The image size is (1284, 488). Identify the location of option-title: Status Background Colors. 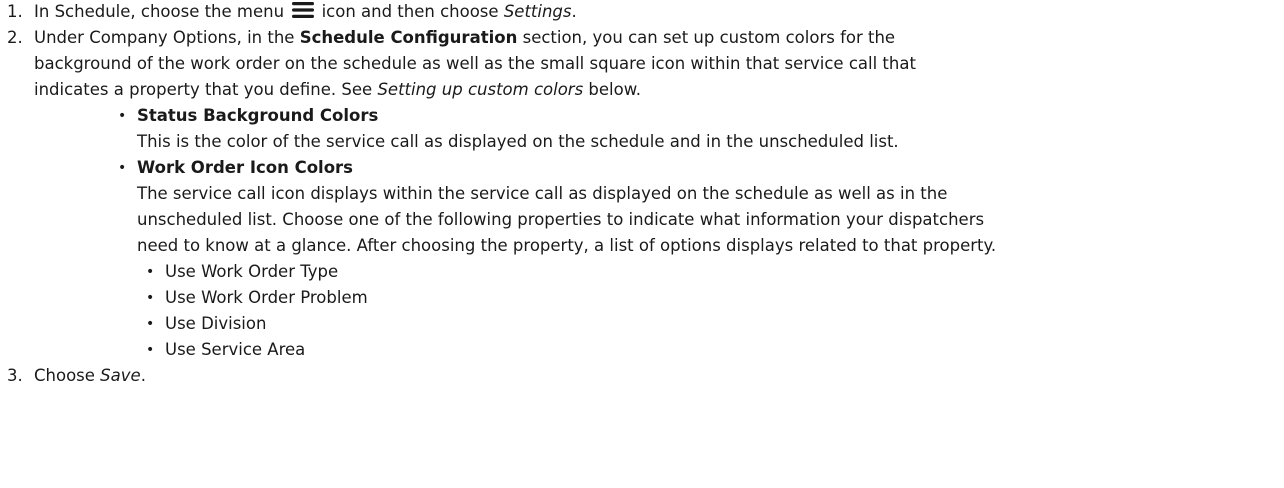
(258, 115).